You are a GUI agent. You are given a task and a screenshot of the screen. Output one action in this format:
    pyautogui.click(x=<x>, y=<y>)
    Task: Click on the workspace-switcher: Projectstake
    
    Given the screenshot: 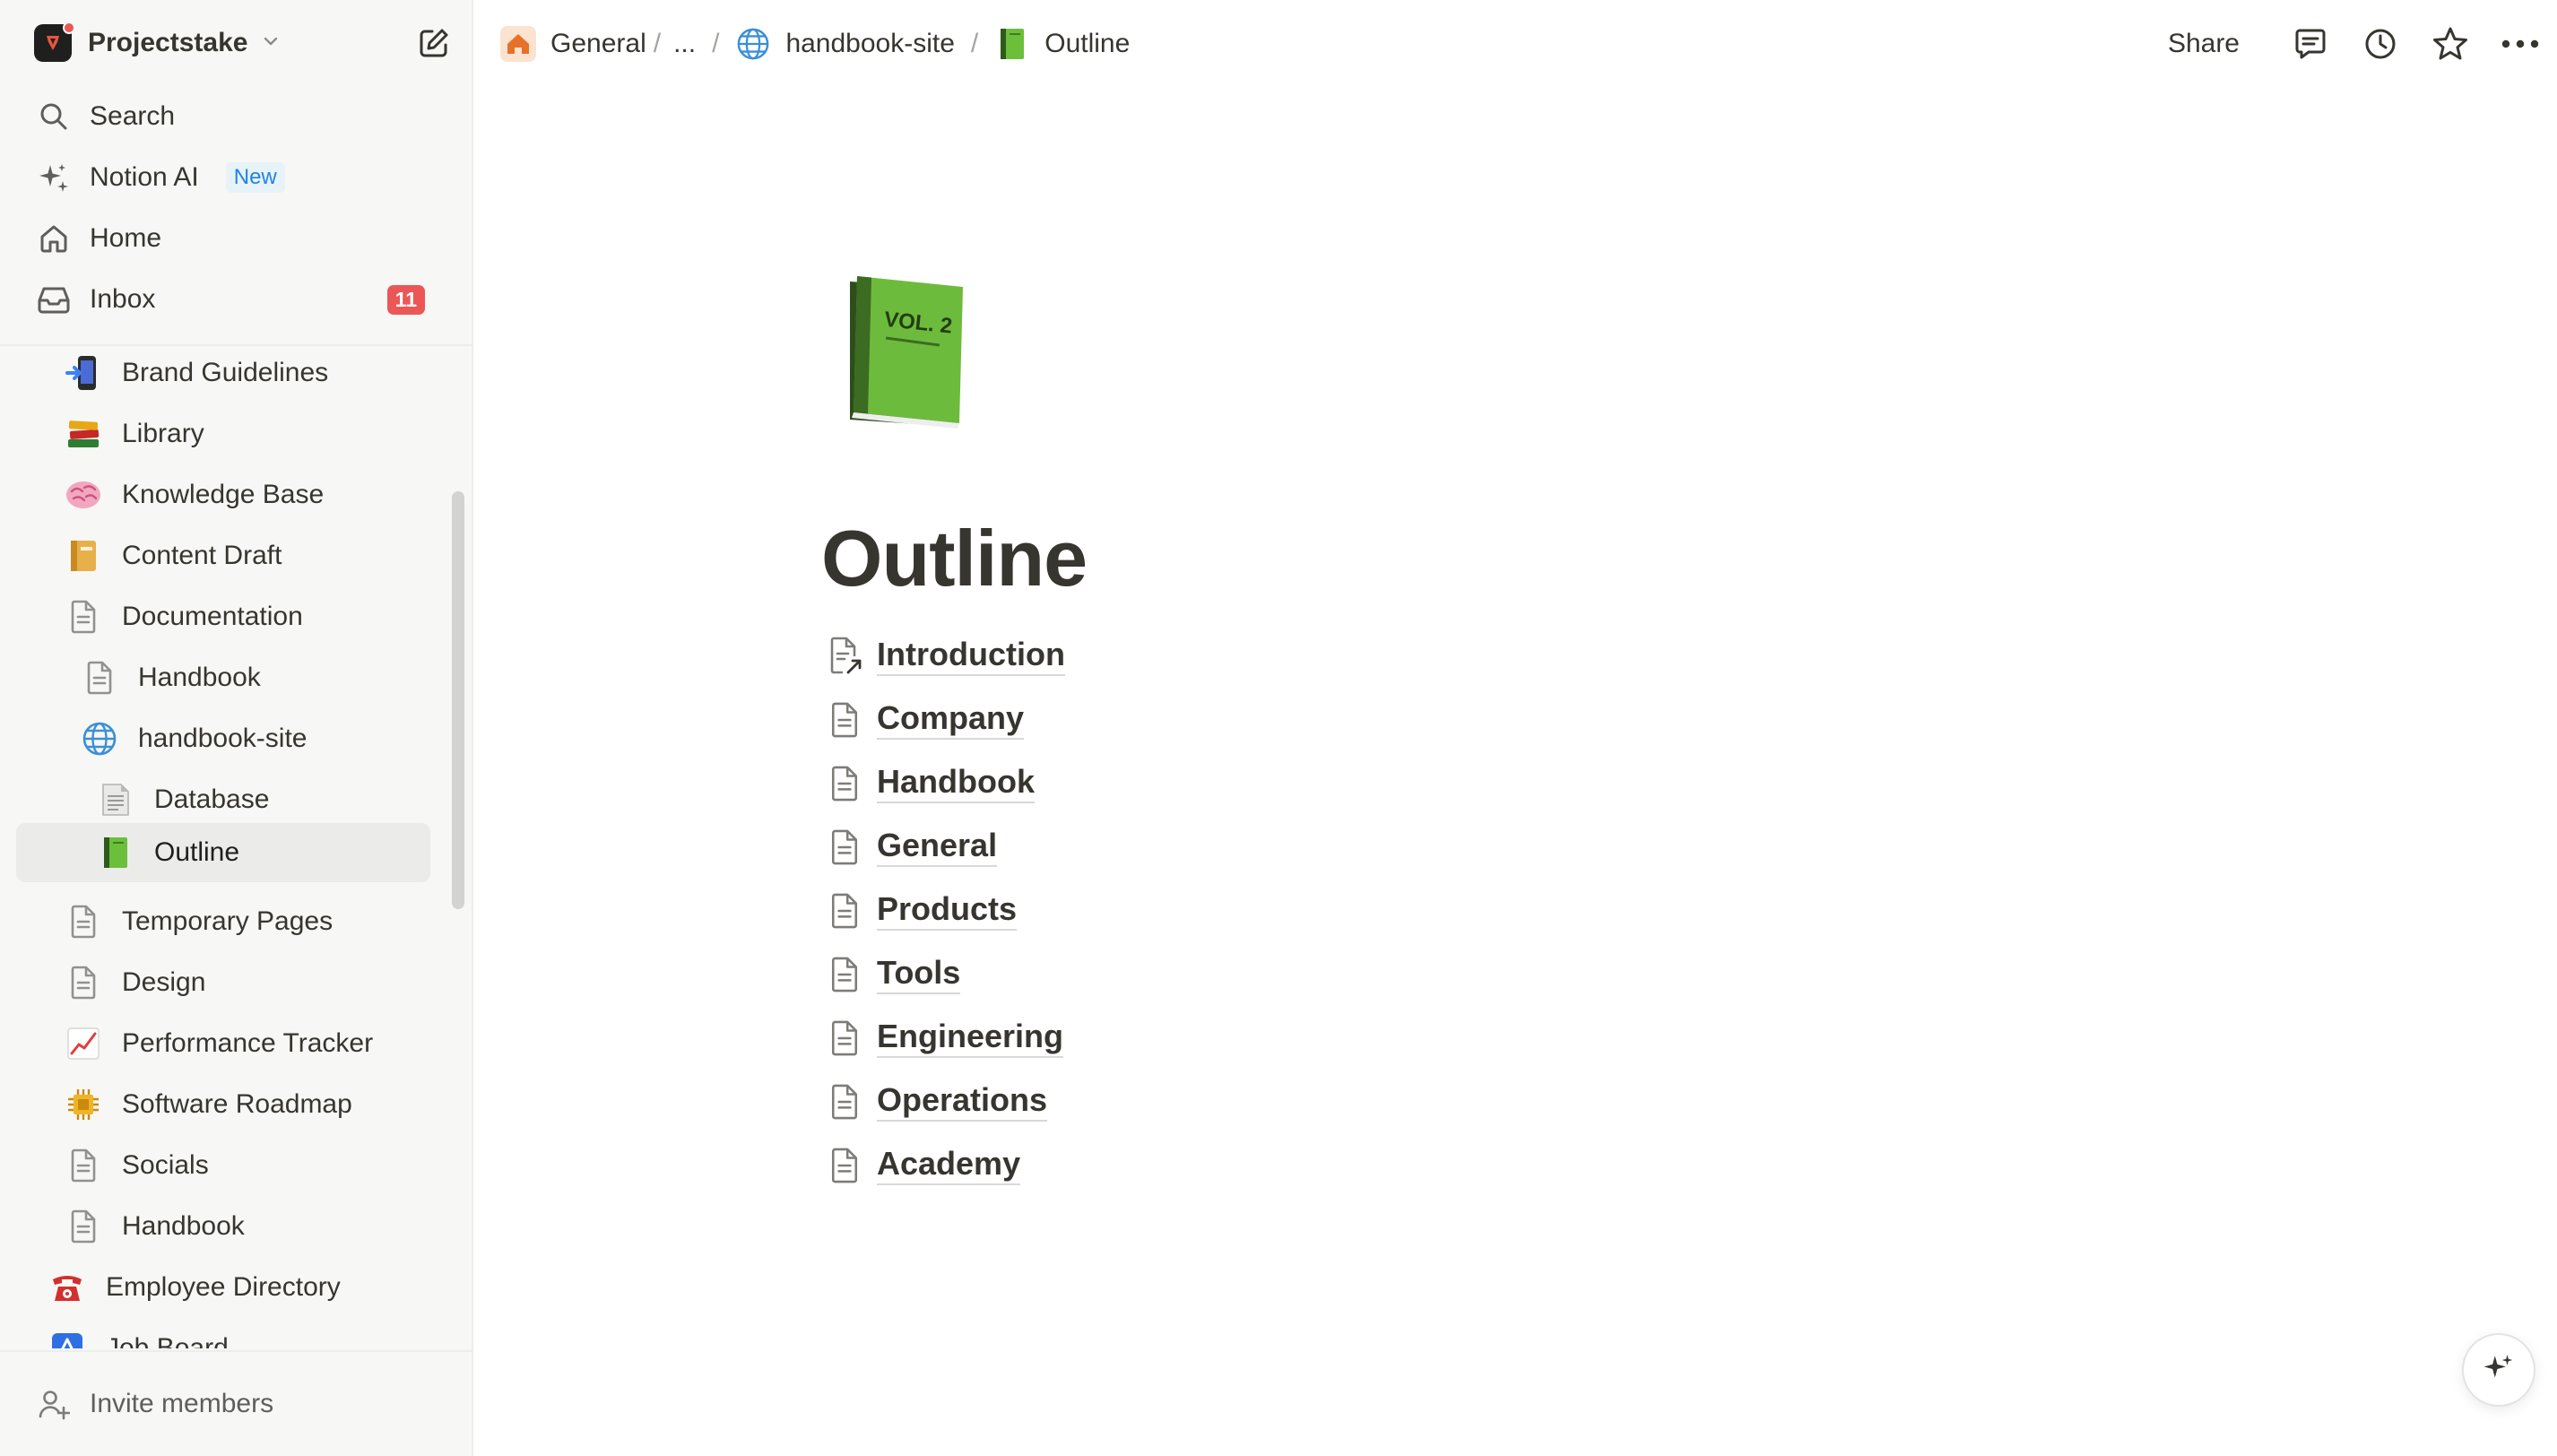 What is the action you would take?
    pyautogui.click(x=236, y=43)
    